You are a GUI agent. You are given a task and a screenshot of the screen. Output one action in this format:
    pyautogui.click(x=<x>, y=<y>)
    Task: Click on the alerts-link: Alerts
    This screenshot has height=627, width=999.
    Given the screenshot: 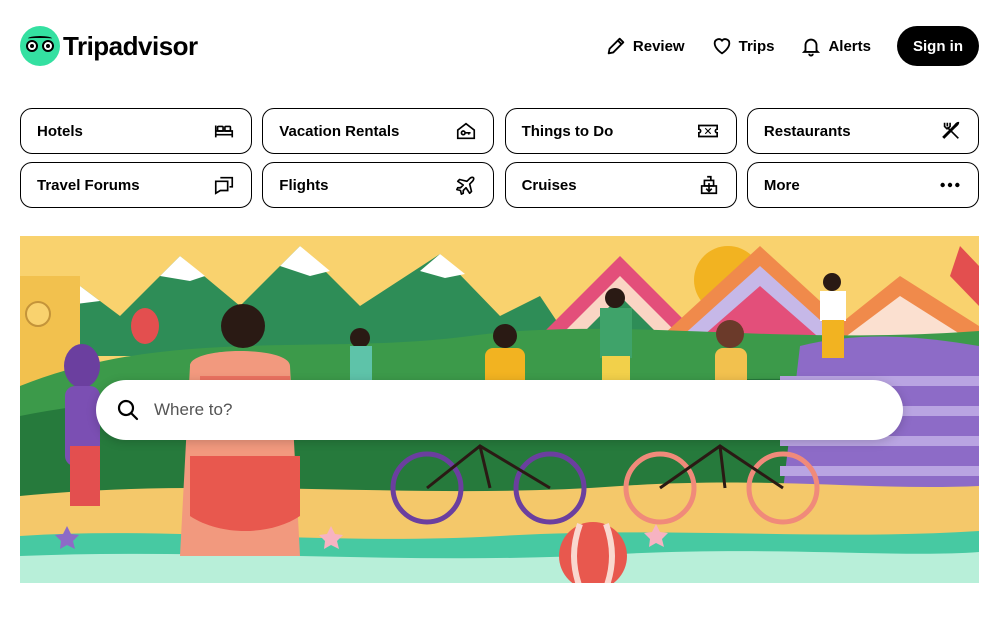 What is the action you would take?
    pyautogui.click(x=835, y=46)
    